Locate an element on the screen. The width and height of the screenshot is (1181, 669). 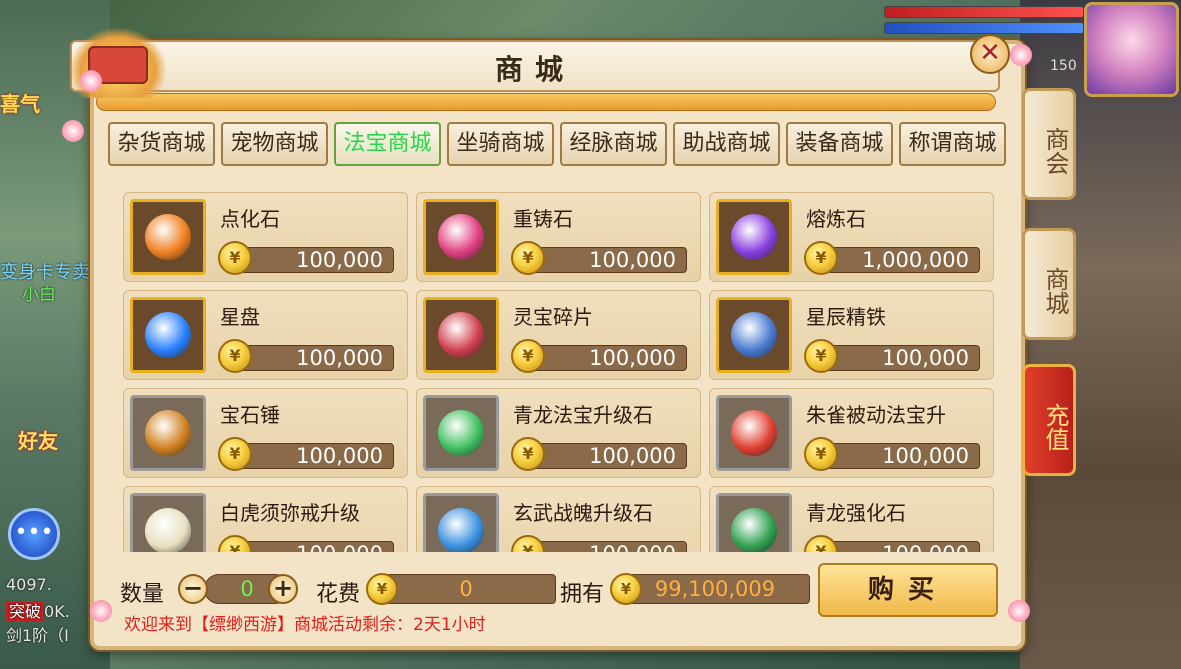
item-card: 重铸石 100,000 ¥ is located at coordinates (558, 237).